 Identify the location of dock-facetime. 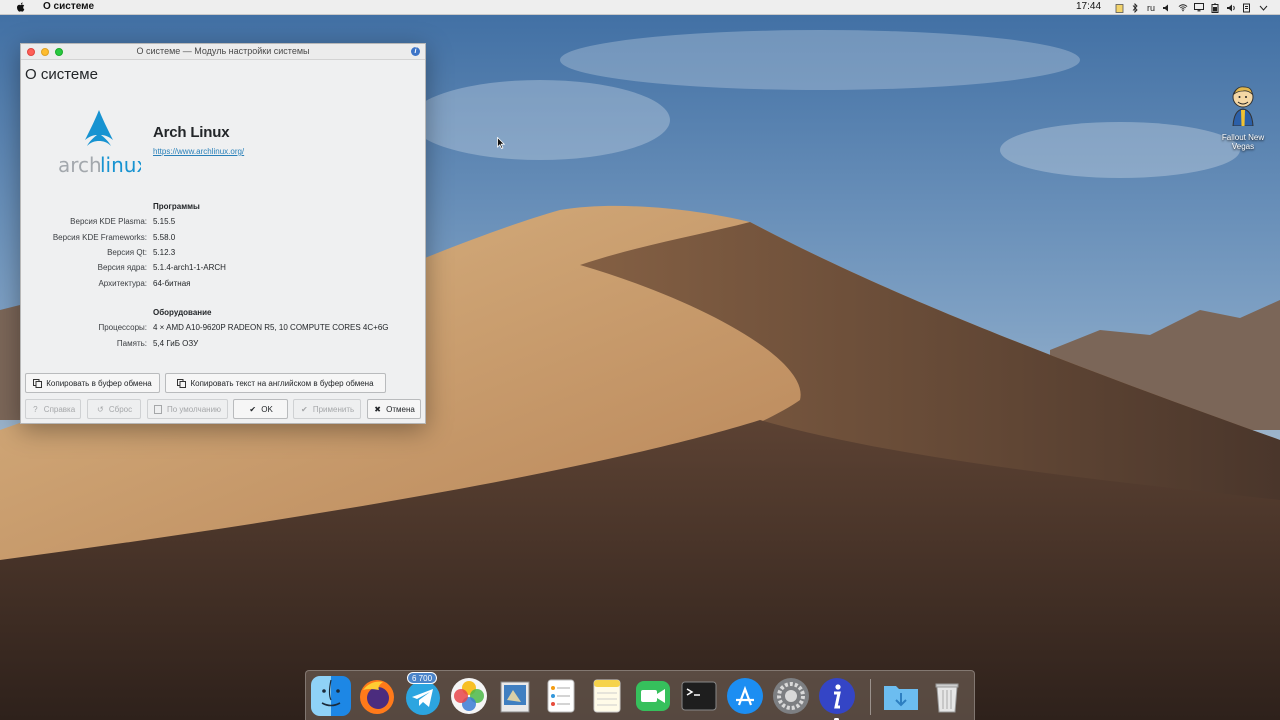
(653, 696).